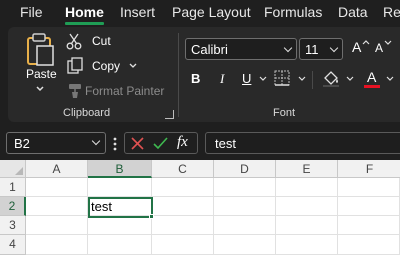  Describe the element at coordinates (372, 86) in the screenshot. I see `font-color-swatch` at that location.